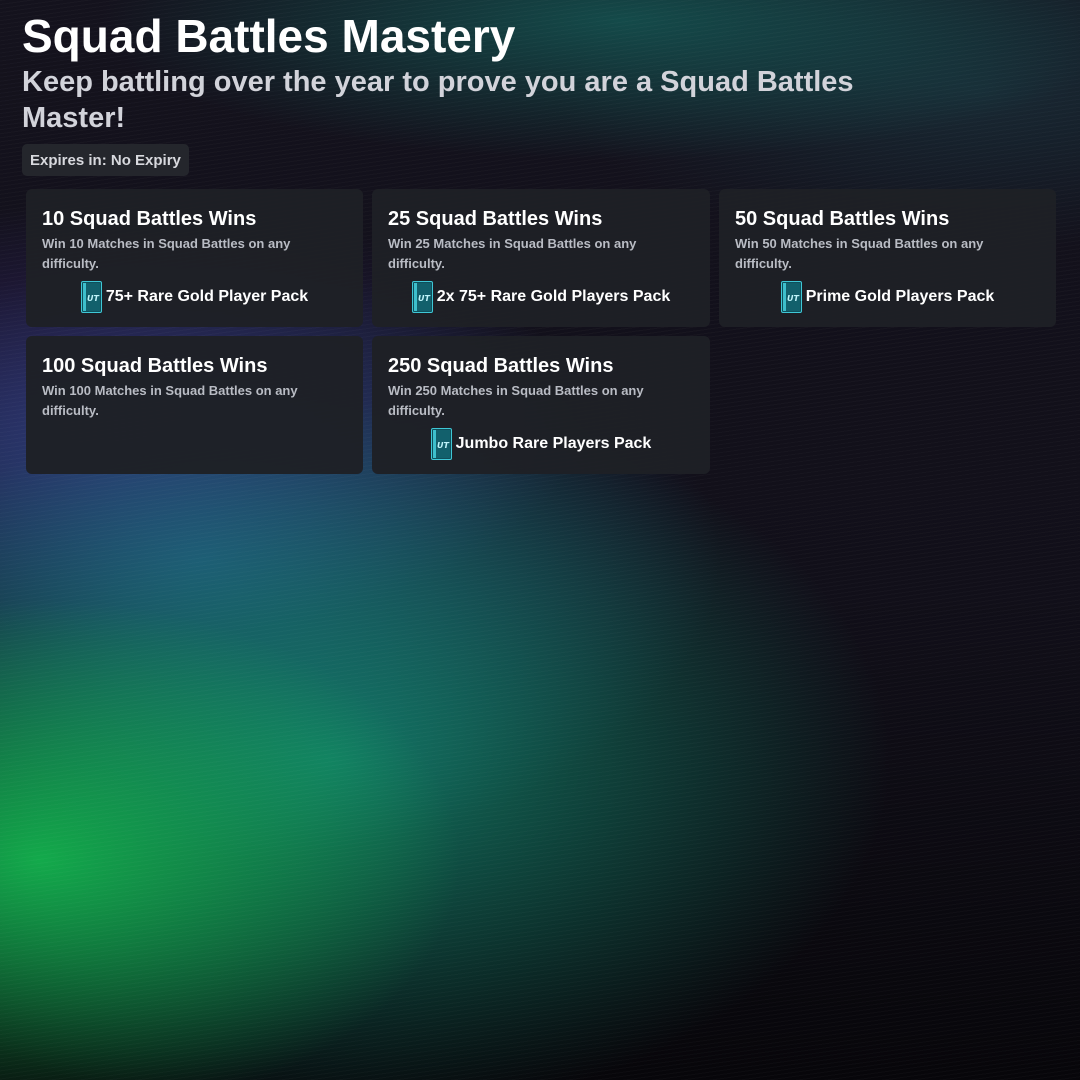 This screenshot has width=1080, height=1080. What do you see at coordinates (207, 296) in the screenshot?
I see `reward-label: 75+ Rare Gold Player Pack` at bounding box center [207, 296].